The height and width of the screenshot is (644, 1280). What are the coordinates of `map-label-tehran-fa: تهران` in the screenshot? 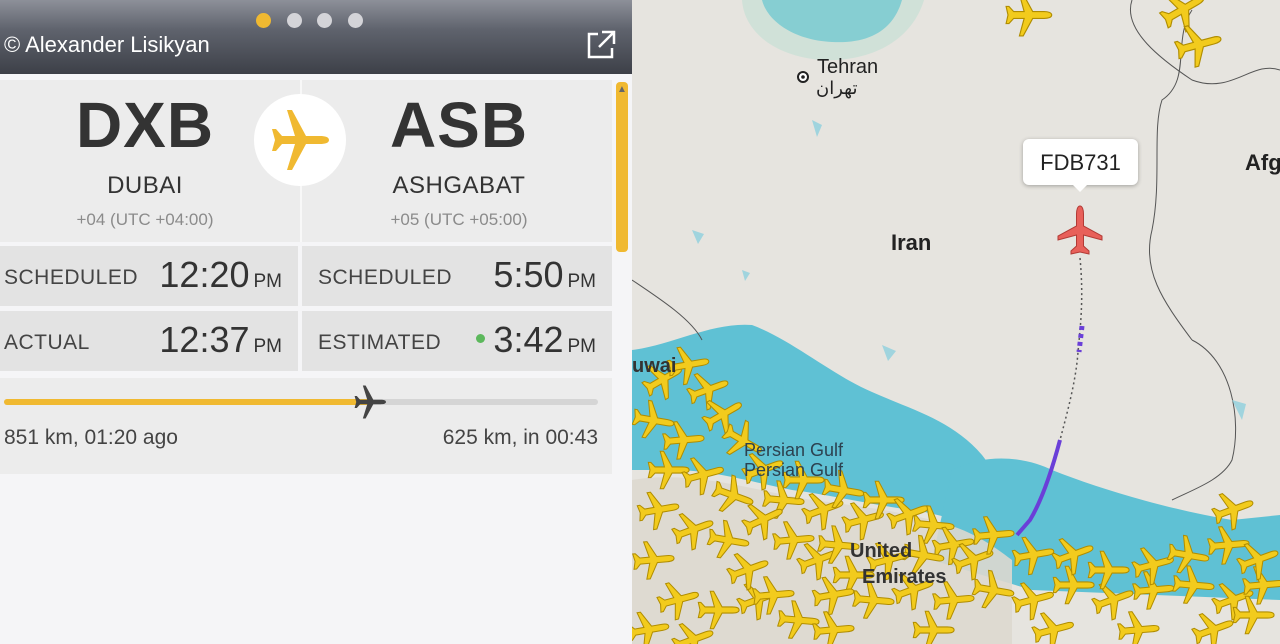 It's located at (837, 88).